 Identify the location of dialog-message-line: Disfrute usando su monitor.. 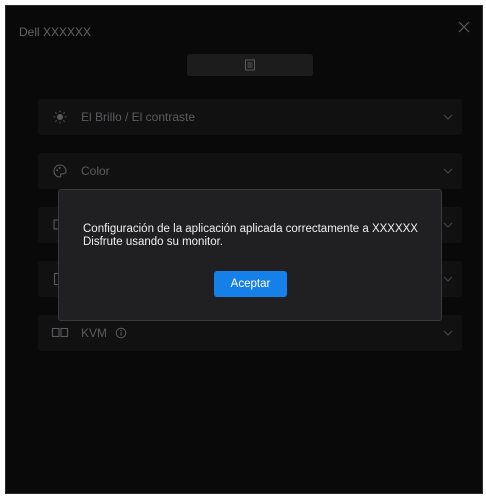
(153, 241).